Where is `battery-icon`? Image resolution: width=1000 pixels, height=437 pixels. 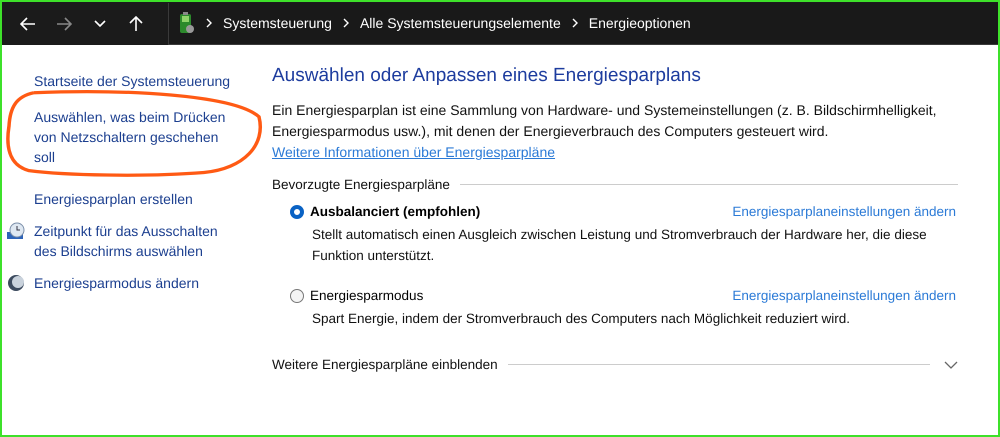
battery-icon is located at coordinates (186, 23).